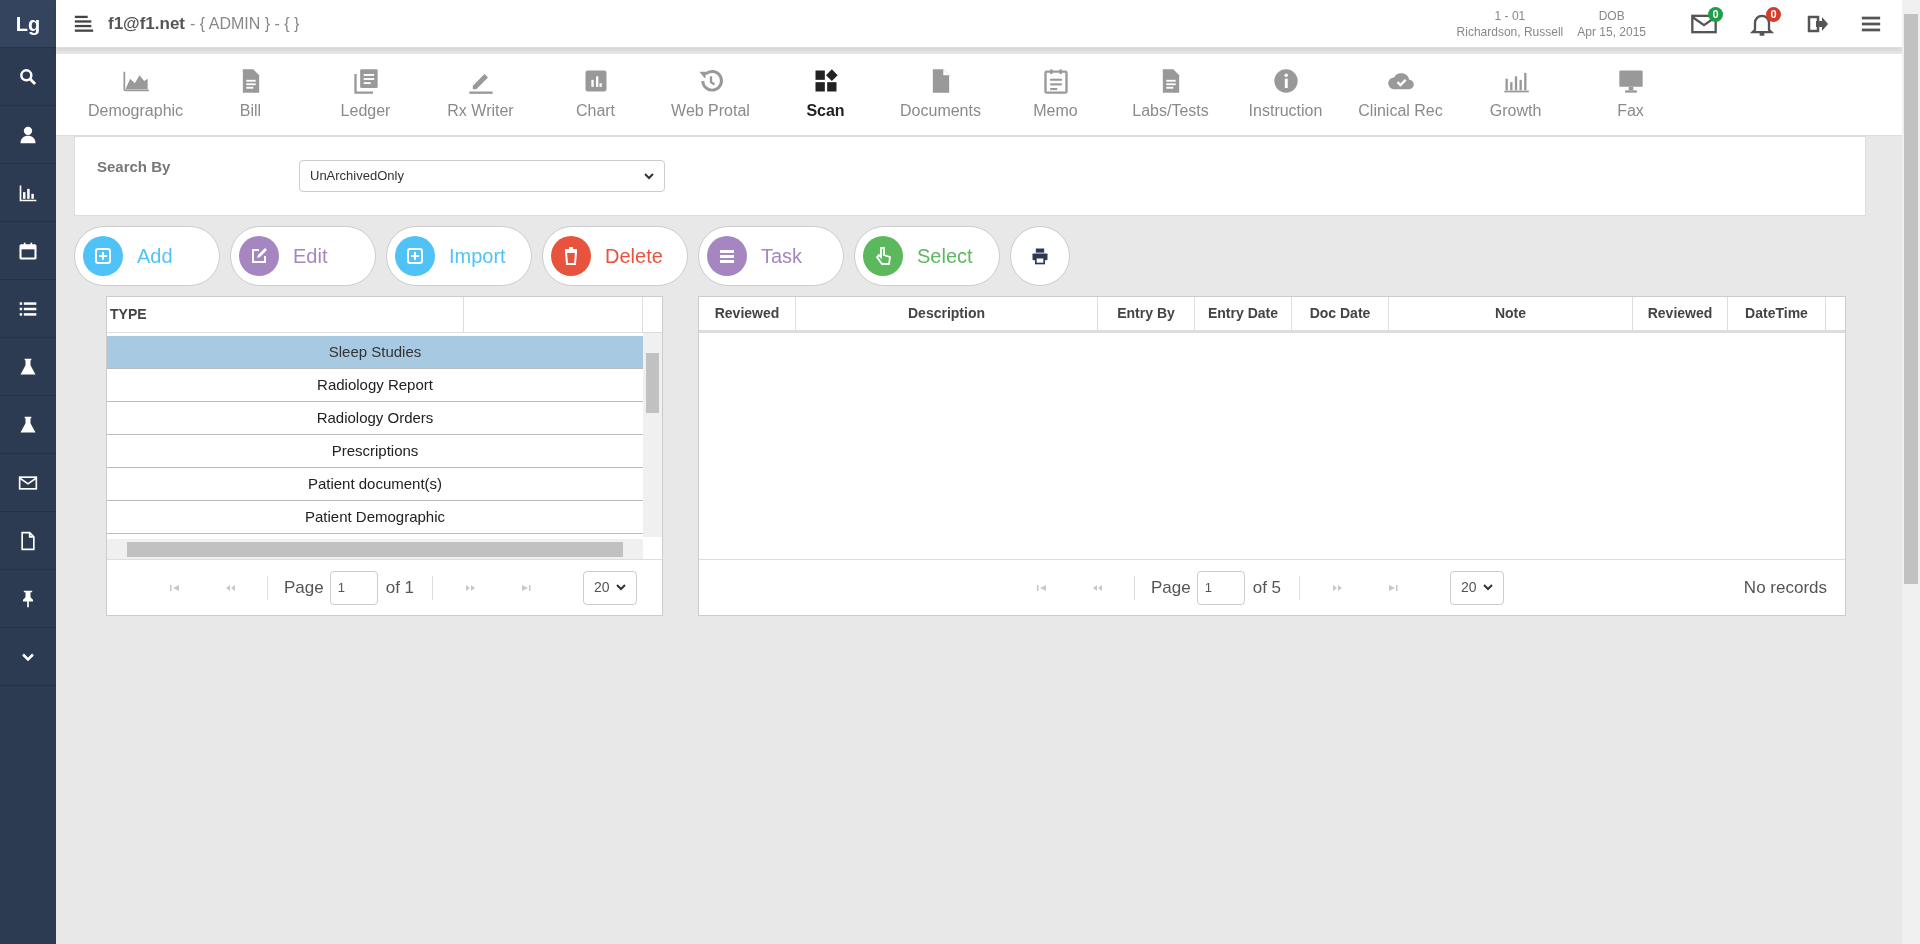 This screenshot has height=944, width=1920. Describe the element at coordinates (1510, 31) in the screenshot. I see `patient-name: Richardson, Russell` at that location.